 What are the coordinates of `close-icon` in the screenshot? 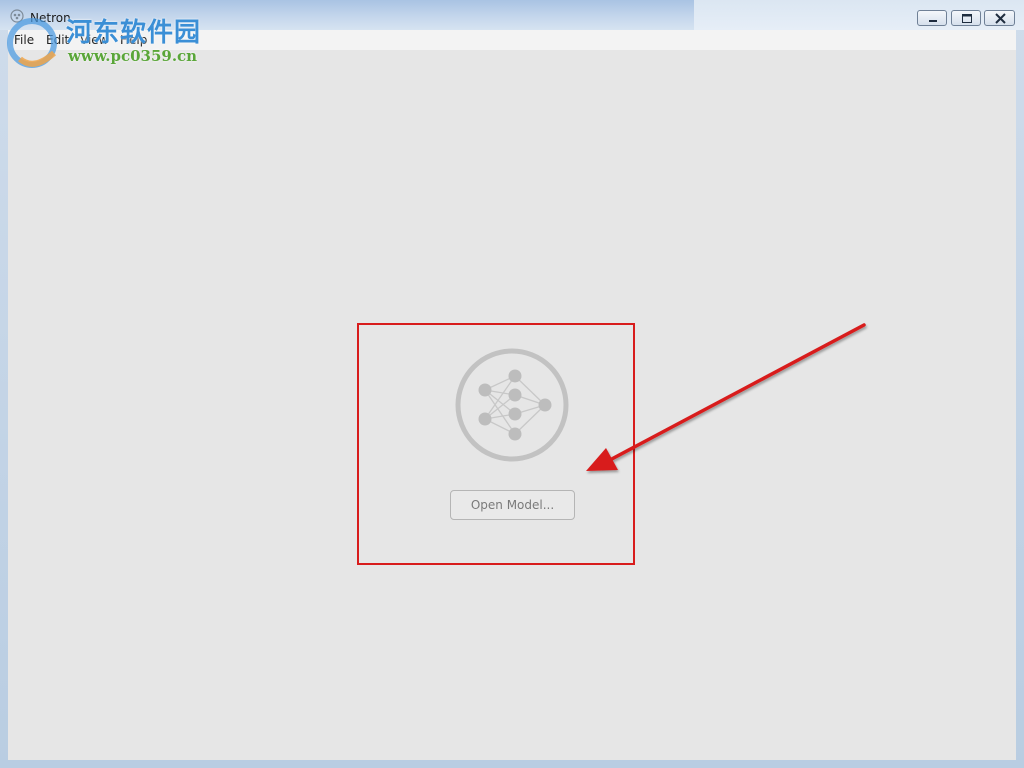 It's located at (1000, 18).